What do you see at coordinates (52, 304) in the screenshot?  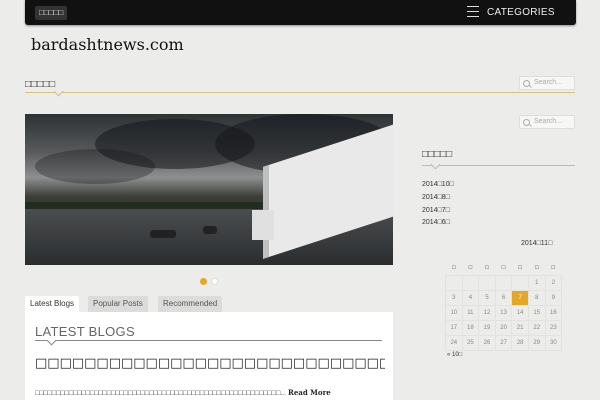 I see `tab-latest-blogs: Latest Blogs` at bounding box center [52, 304].